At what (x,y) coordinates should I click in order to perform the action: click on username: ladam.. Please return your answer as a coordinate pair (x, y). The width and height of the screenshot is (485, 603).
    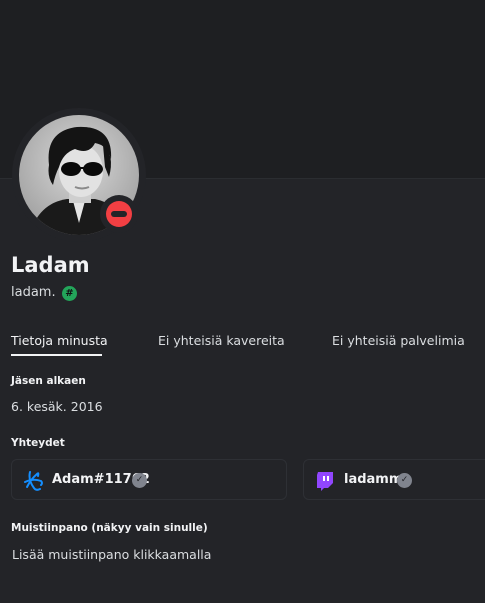
    Looking at the image, I should click on (33, 292).